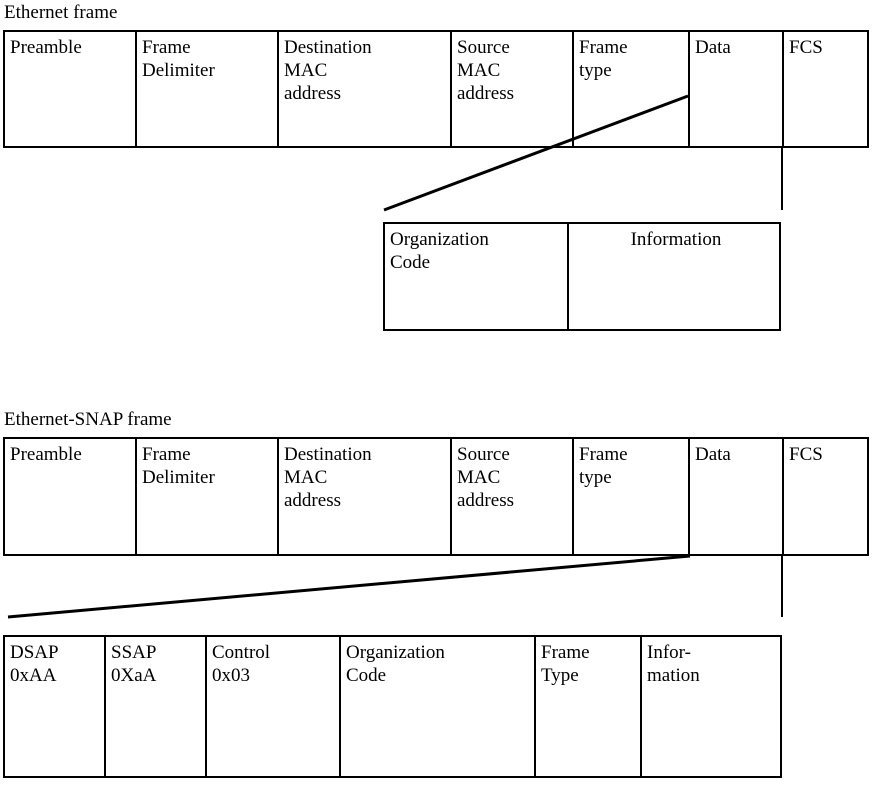  I want to click on ethernet-snap-frame-row-cell-fcs-label: FCS, so click(806, 454).